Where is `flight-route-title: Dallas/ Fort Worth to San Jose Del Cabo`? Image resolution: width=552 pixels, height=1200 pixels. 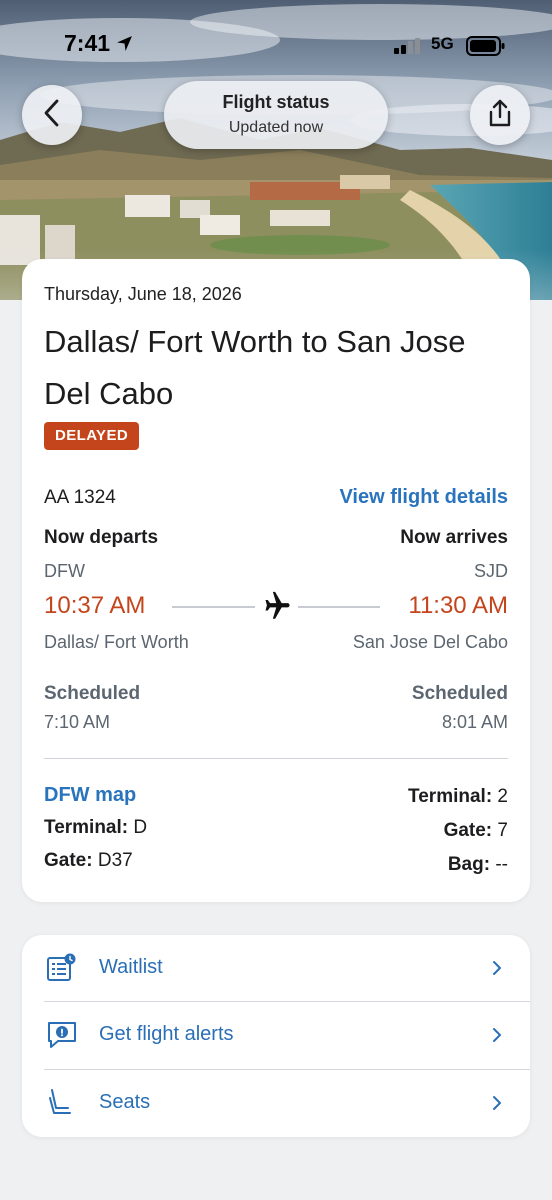 flight-route-title: Dallas/ Fort Worth to San Jose Del Cabo is located at coordinates (255, 367).